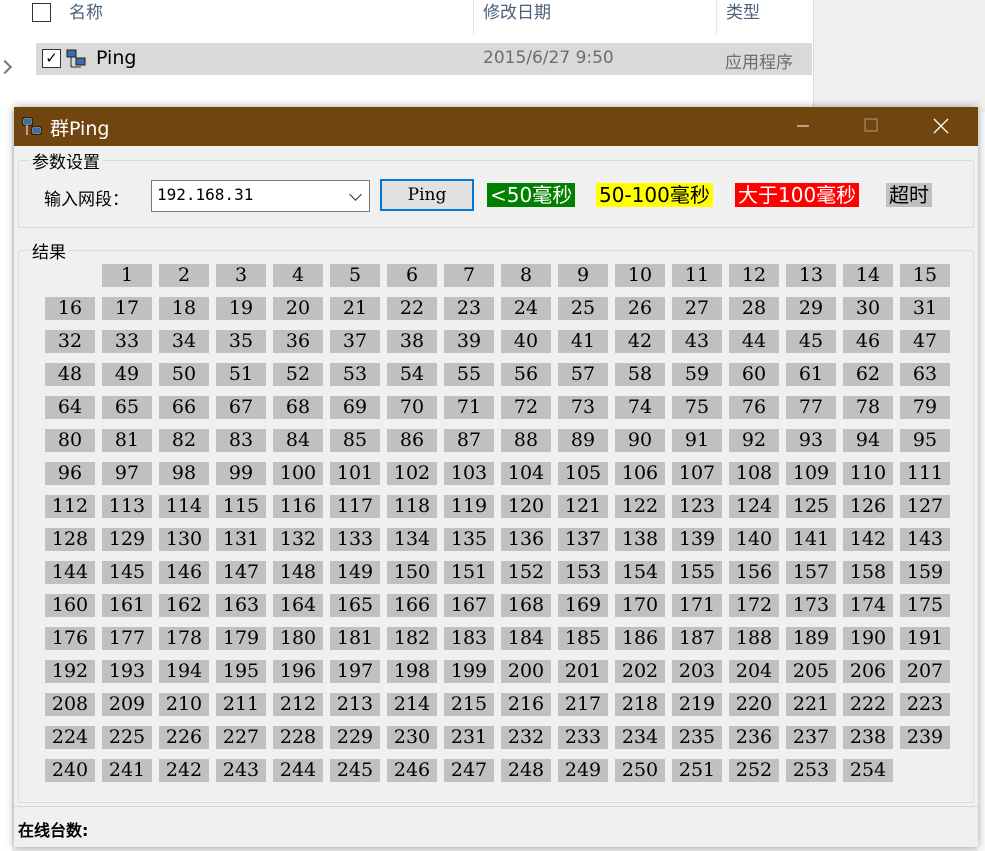 The width and height of the screenshot is (985, 851). Describe the element at coordinates (868, 506) in the screenshot. I see `host-cell: 126` at that location.